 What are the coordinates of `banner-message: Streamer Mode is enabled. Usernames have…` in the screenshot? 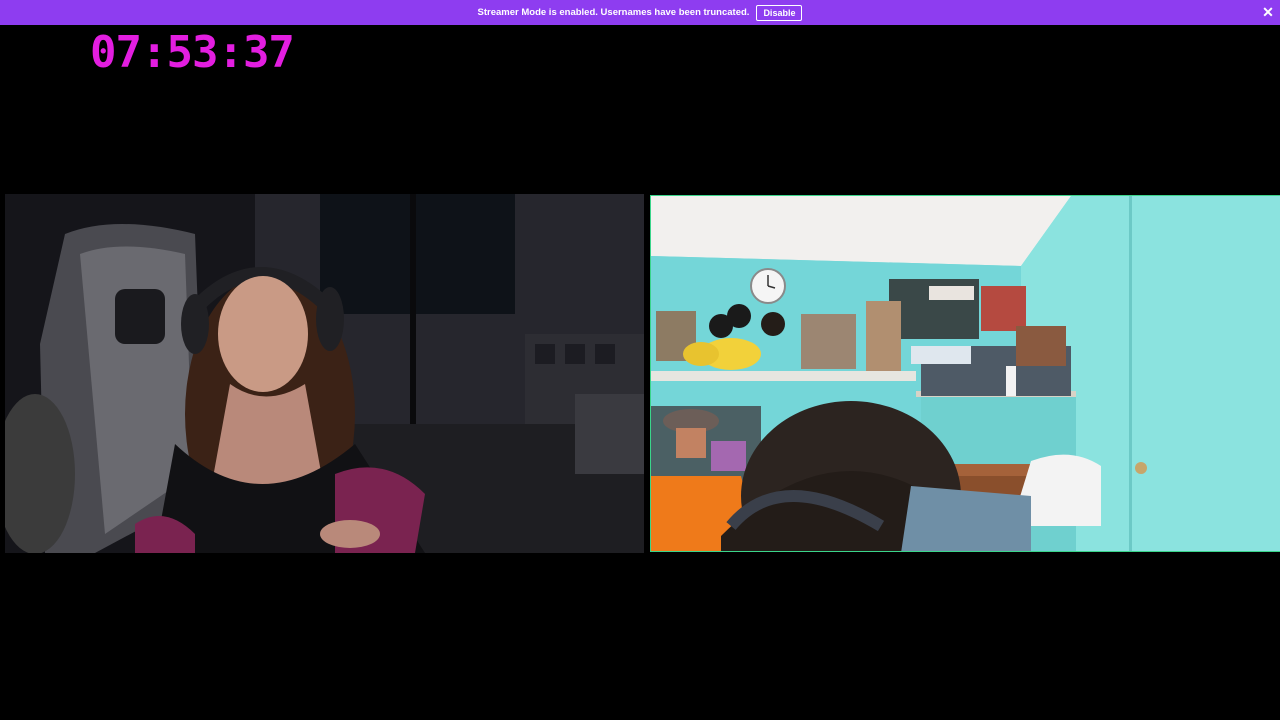 It's located at (613, 12).